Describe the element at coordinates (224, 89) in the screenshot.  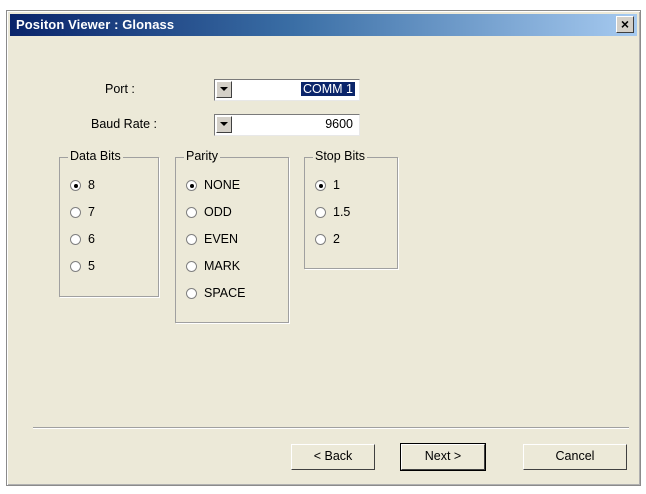
I see `port-dropdown-button` at that location.